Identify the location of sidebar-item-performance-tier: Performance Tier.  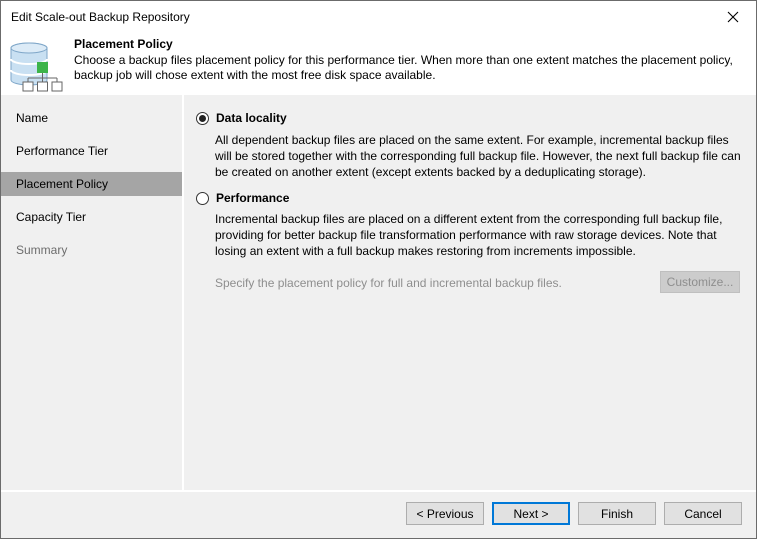
(91, 151).